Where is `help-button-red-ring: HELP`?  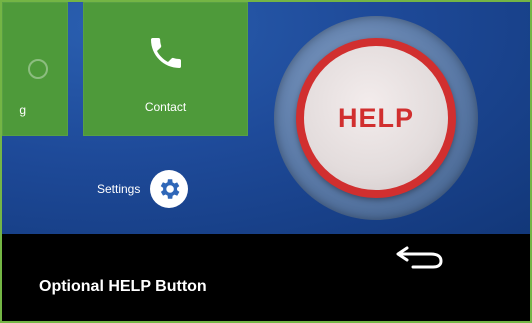
help-button-red-ring: HELP is located at coordinates (376, 118).